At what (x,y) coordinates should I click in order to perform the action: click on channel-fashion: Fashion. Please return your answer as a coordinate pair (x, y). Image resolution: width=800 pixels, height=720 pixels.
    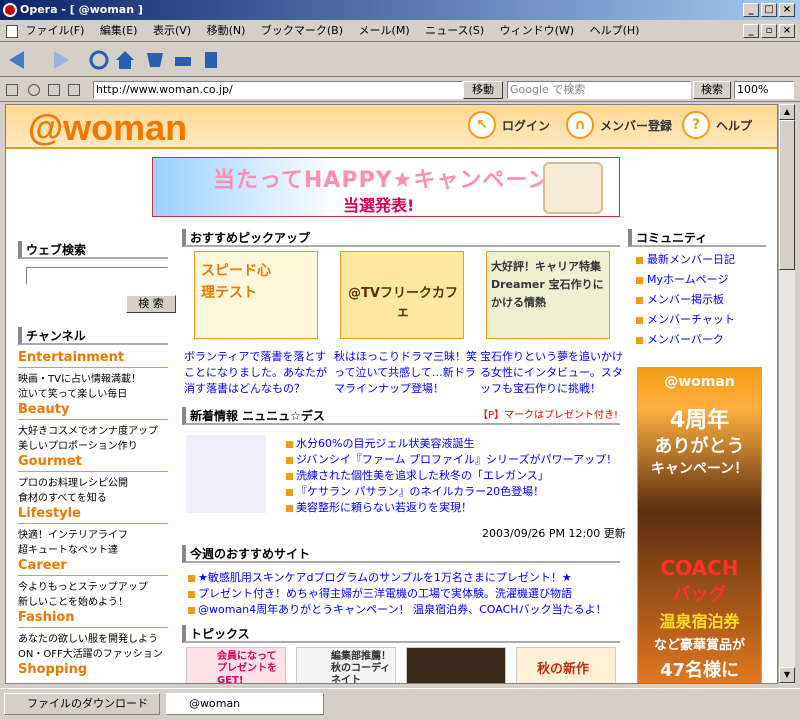
    Looking at the image, I should click on (46, 617).